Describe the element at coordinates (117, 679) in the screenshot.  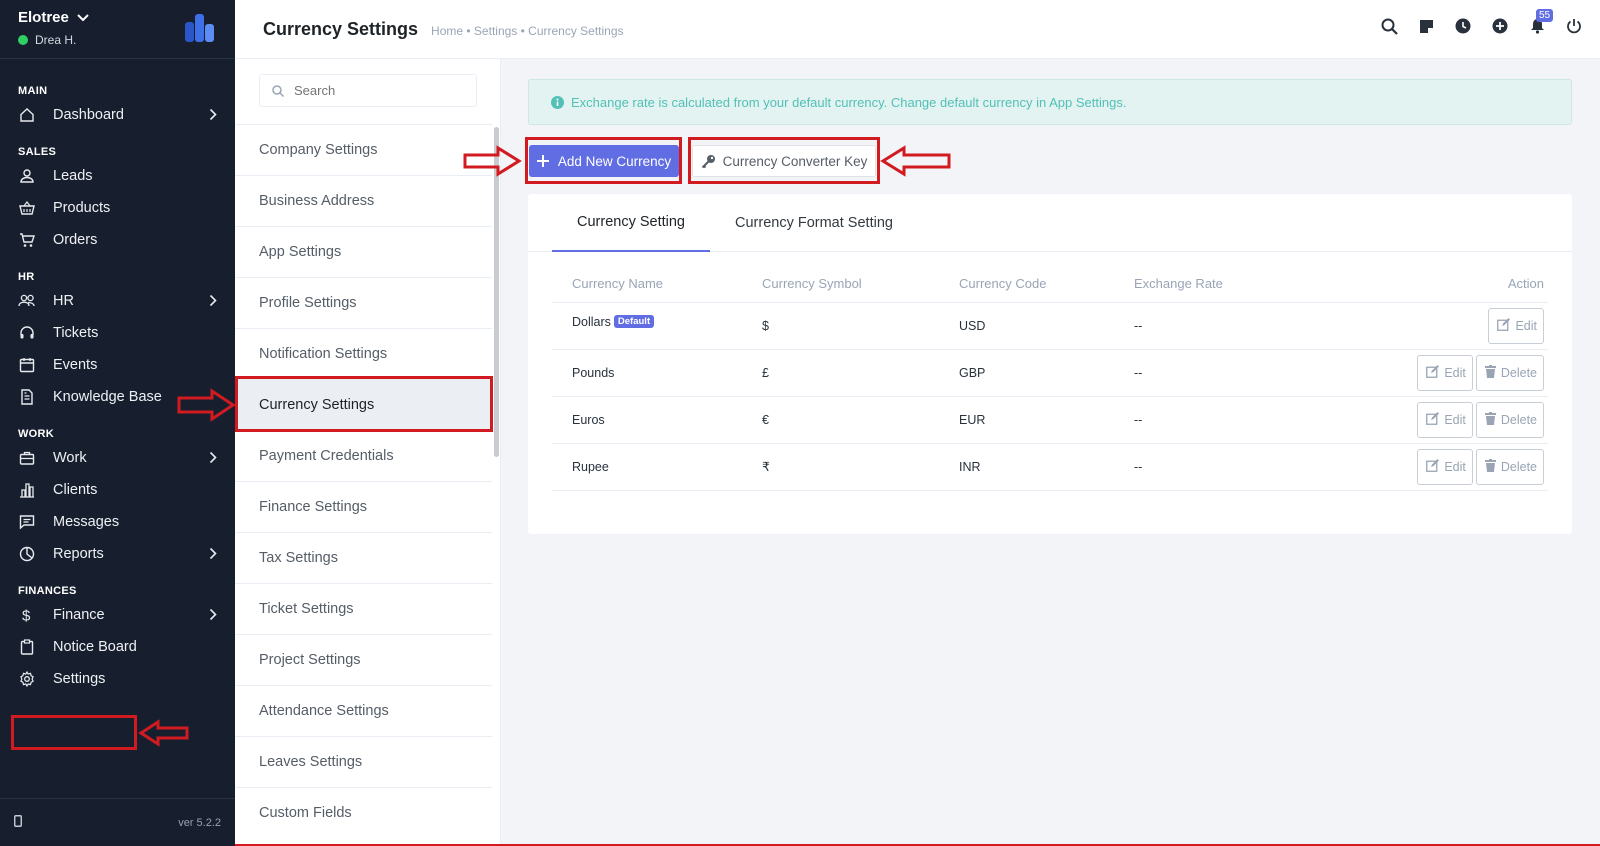
I see `sidebar-item-settings: Settings` at that location.